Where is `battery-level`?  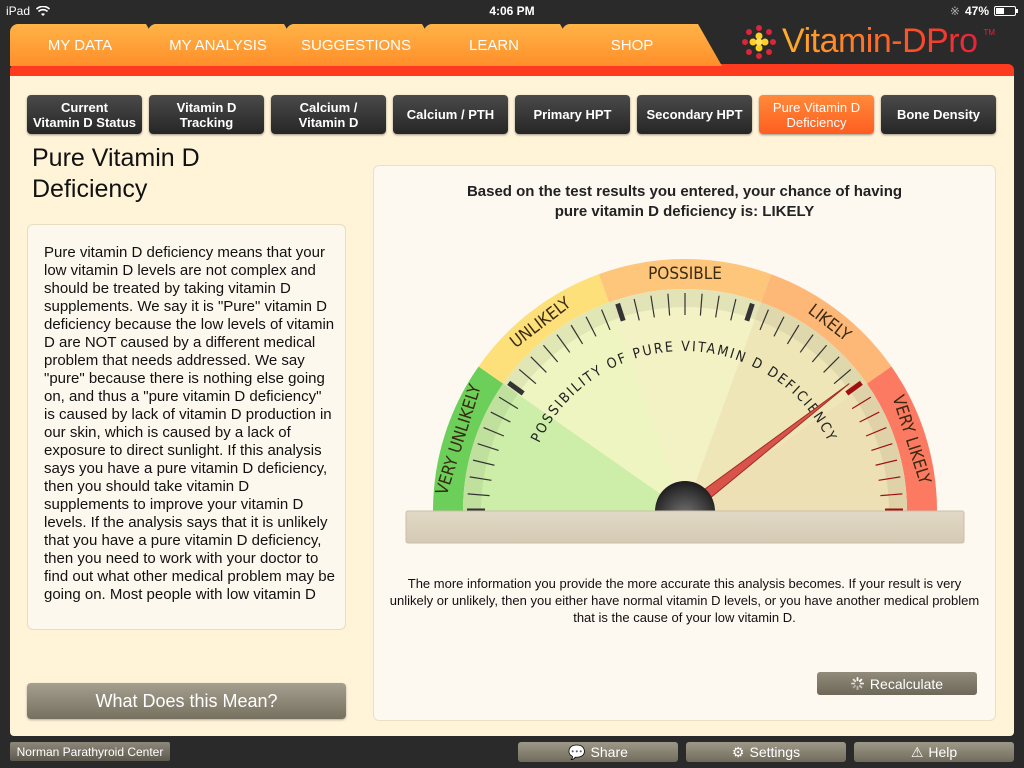 battery-level is located at coordinates (1000, 11).